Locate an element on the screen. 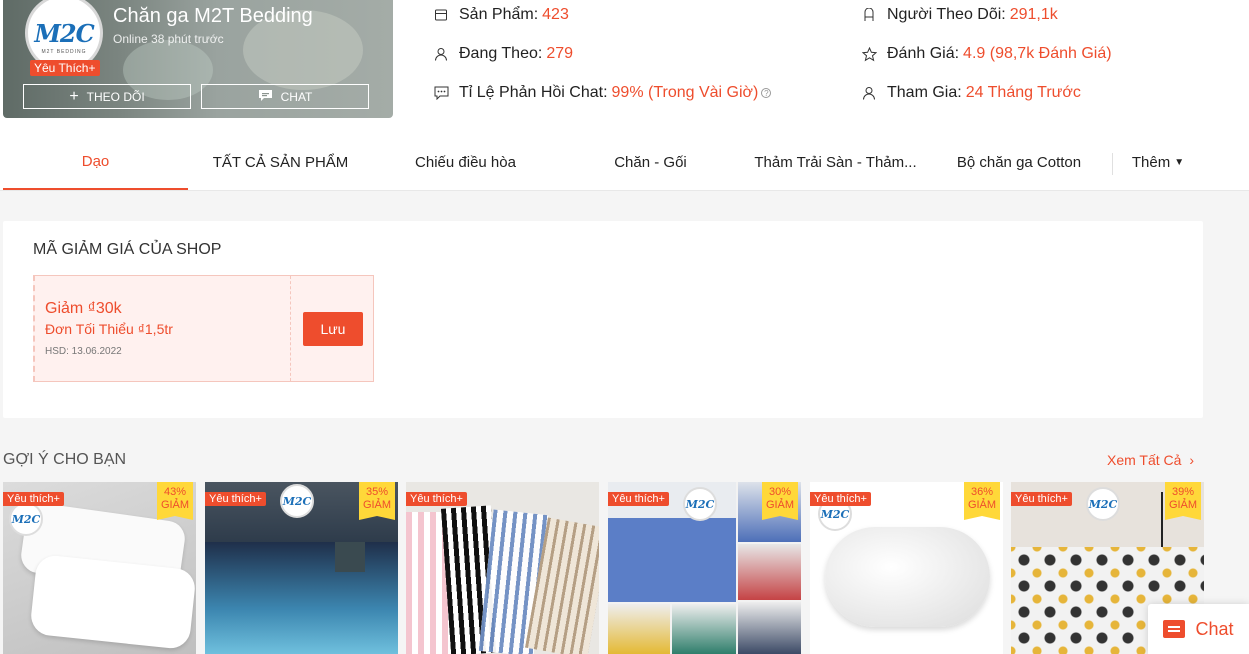  stat-rating: Đánh Giá: 4.9 (98,7k Đánh Giá) is located at coordinates (986, 54).